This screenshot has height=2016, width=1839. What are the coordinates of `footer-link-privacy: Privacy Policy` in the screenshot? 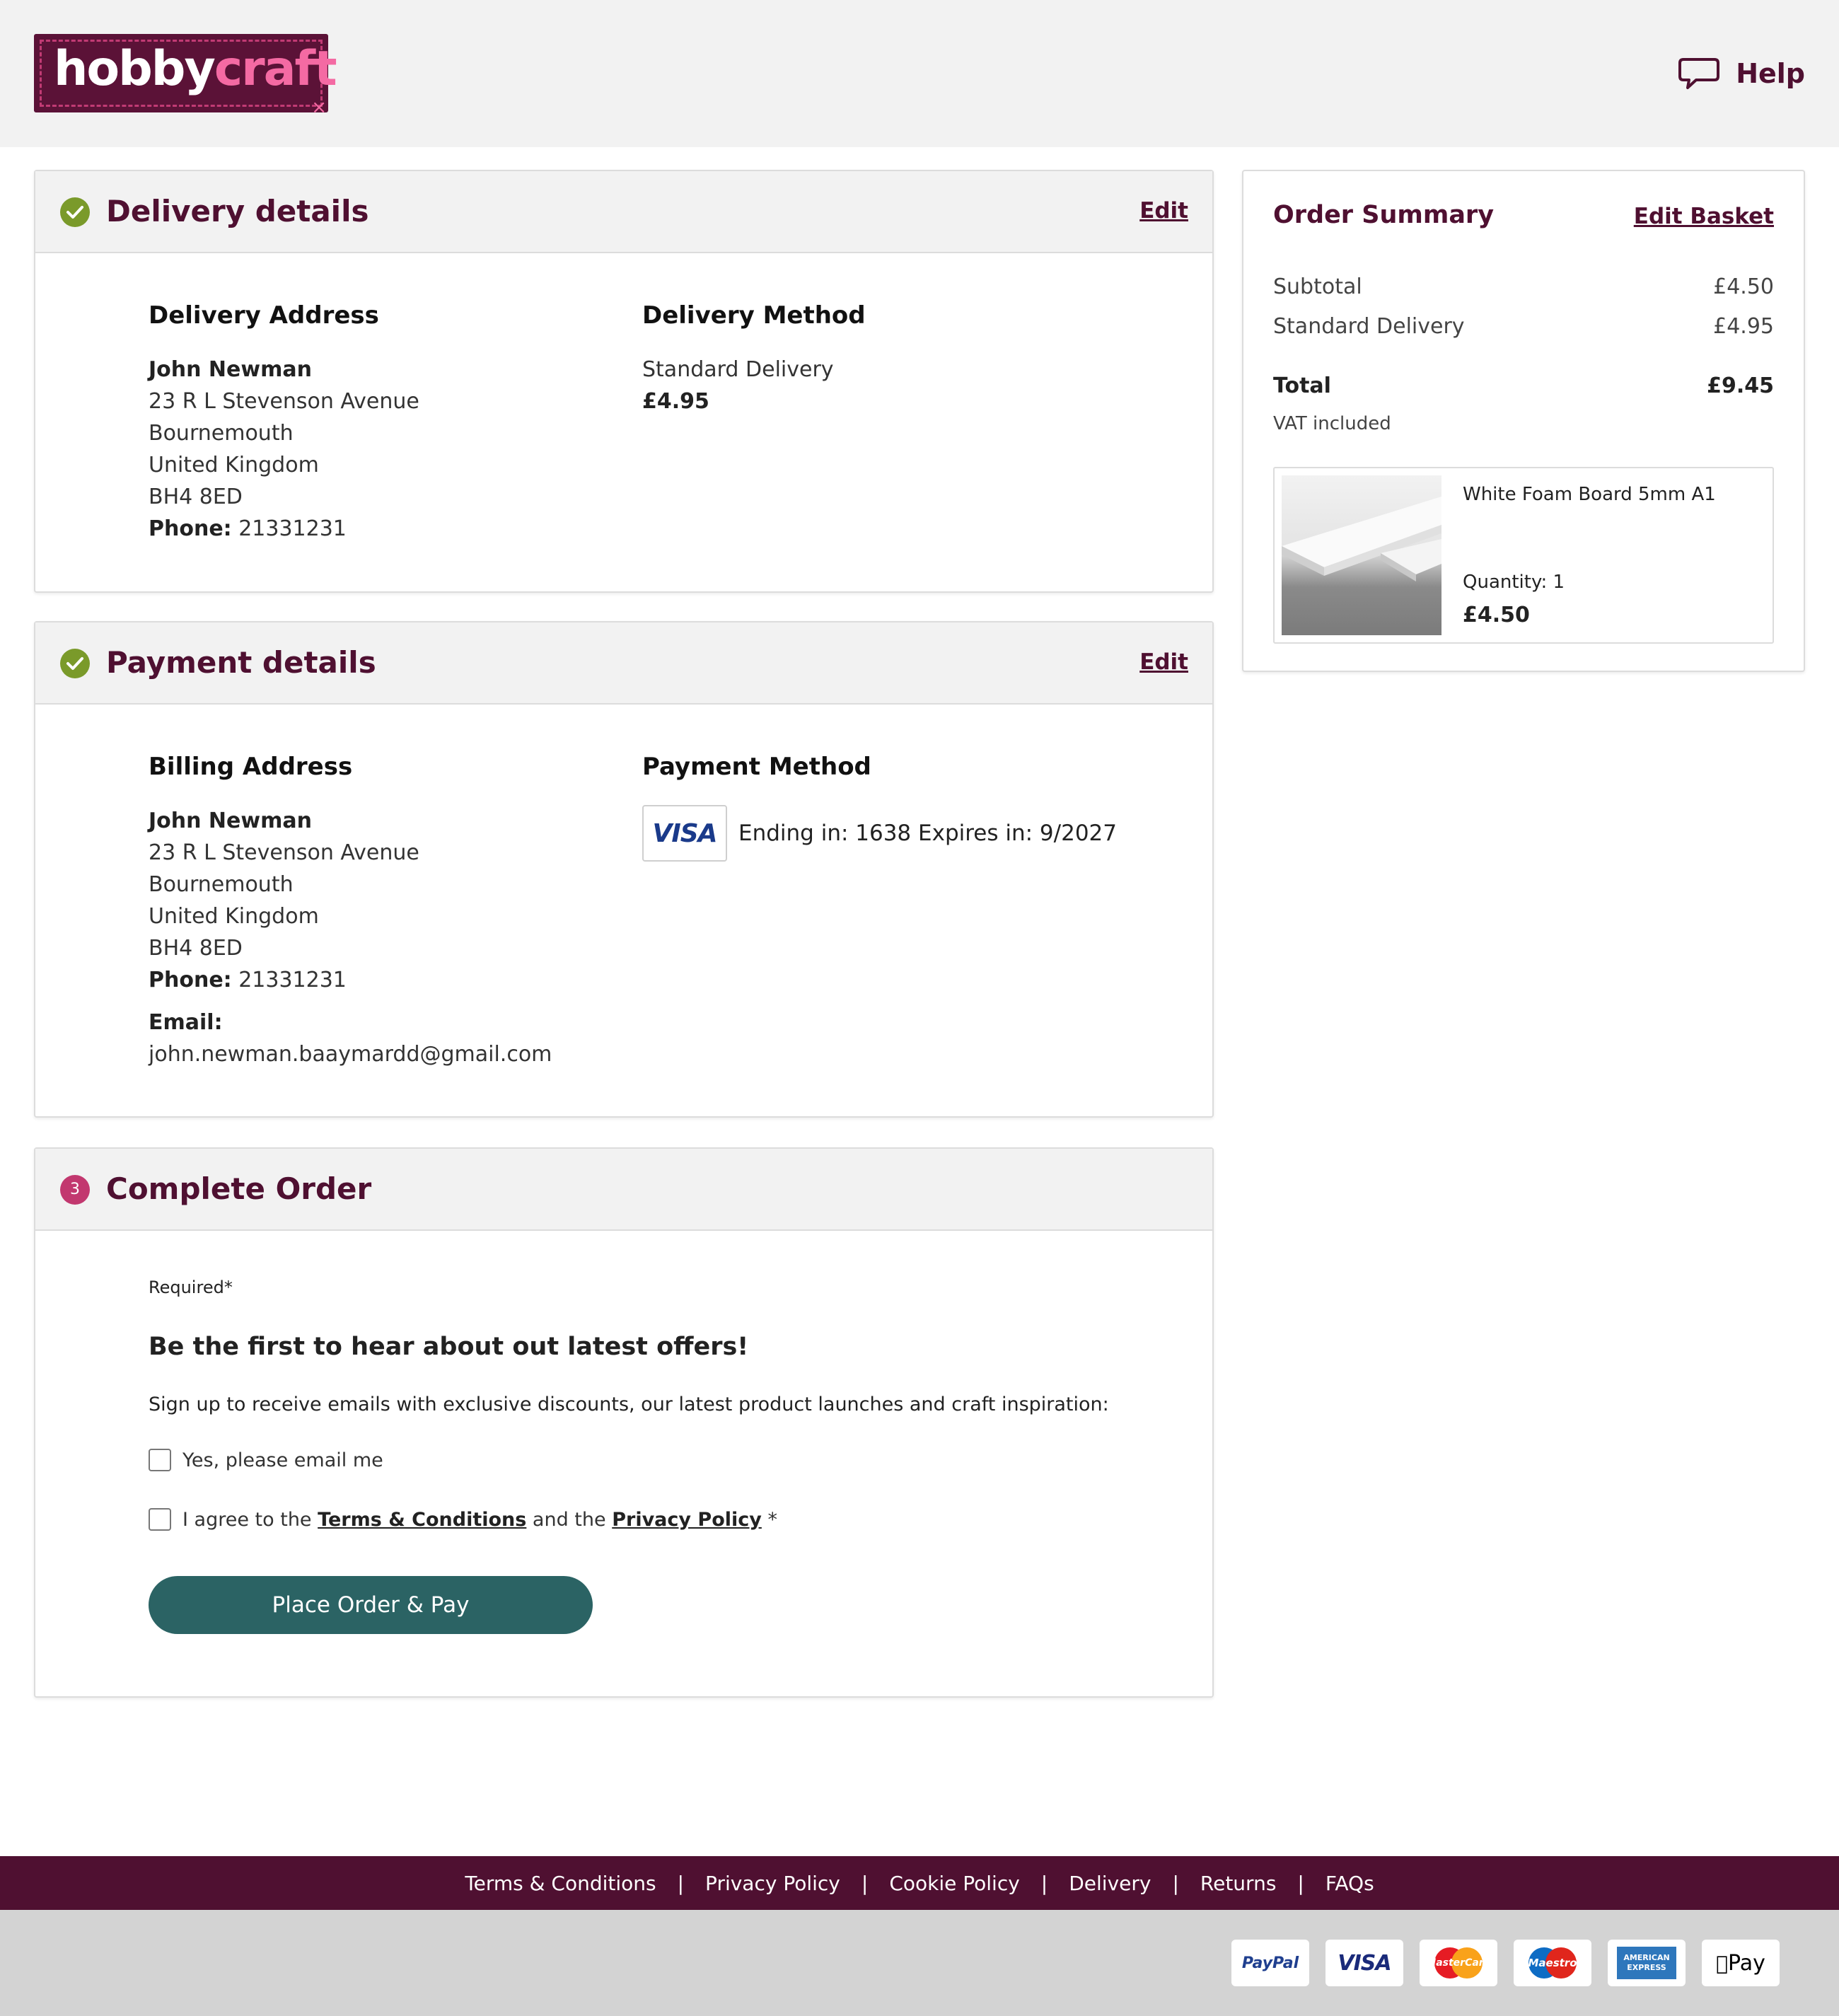 It's located at (772, 1883).